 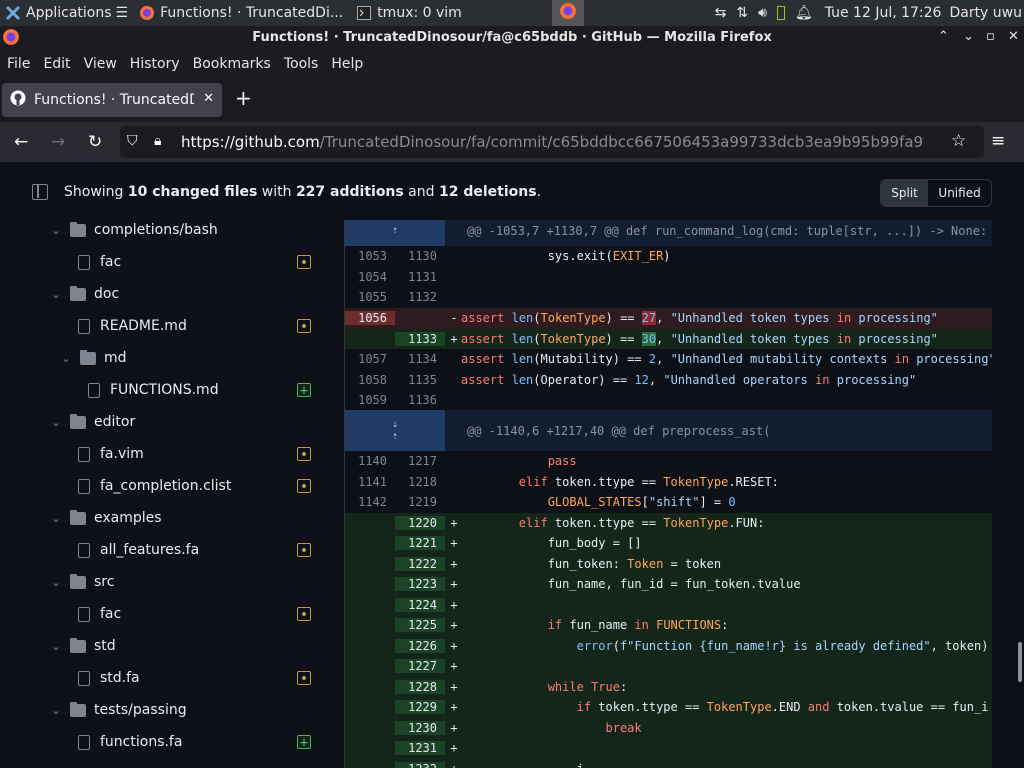 I want to click on taskbar-tmux-window: tmux: 0 vim, so click(x=408, y=13).